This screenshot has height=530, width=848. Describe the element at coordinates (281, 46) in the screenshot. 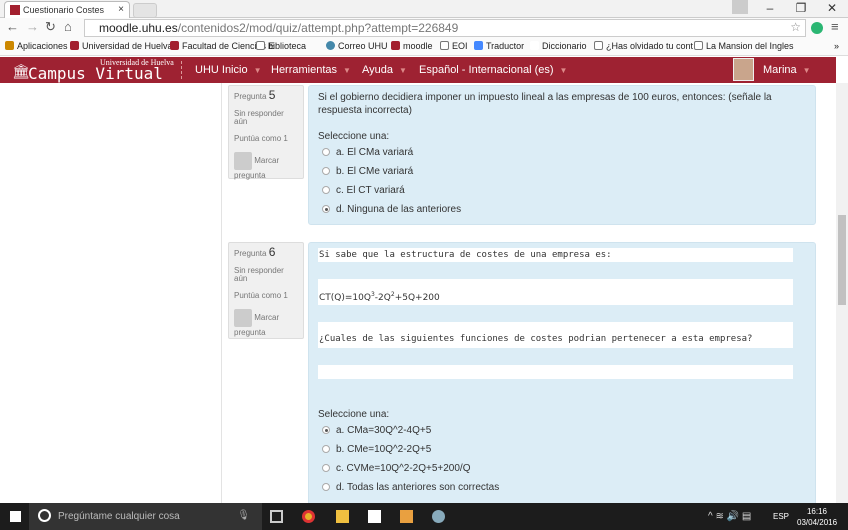

I see `bookmark-item: biblioteca` at that location.